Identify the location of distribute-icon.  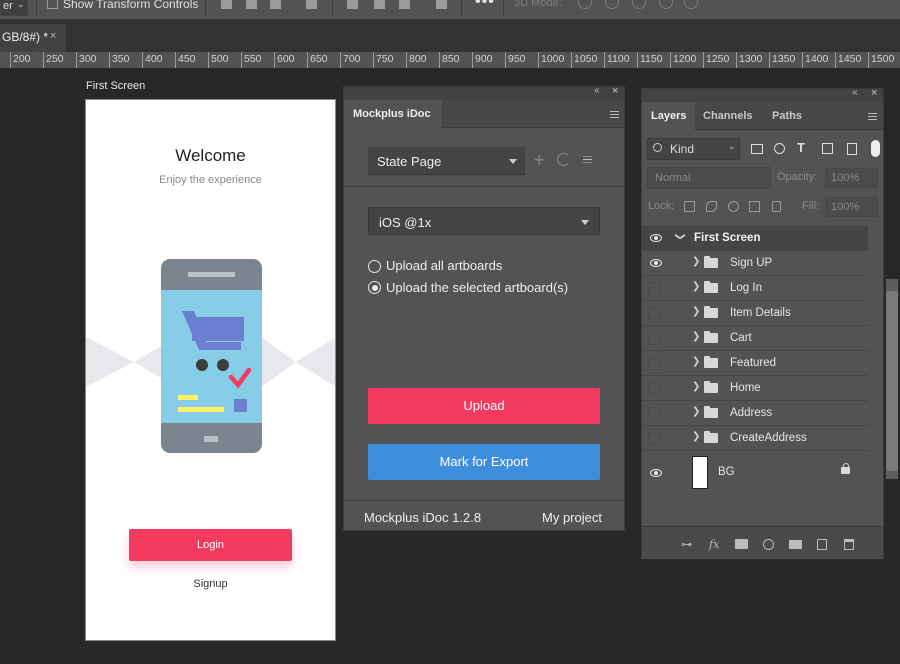
(311, 4).